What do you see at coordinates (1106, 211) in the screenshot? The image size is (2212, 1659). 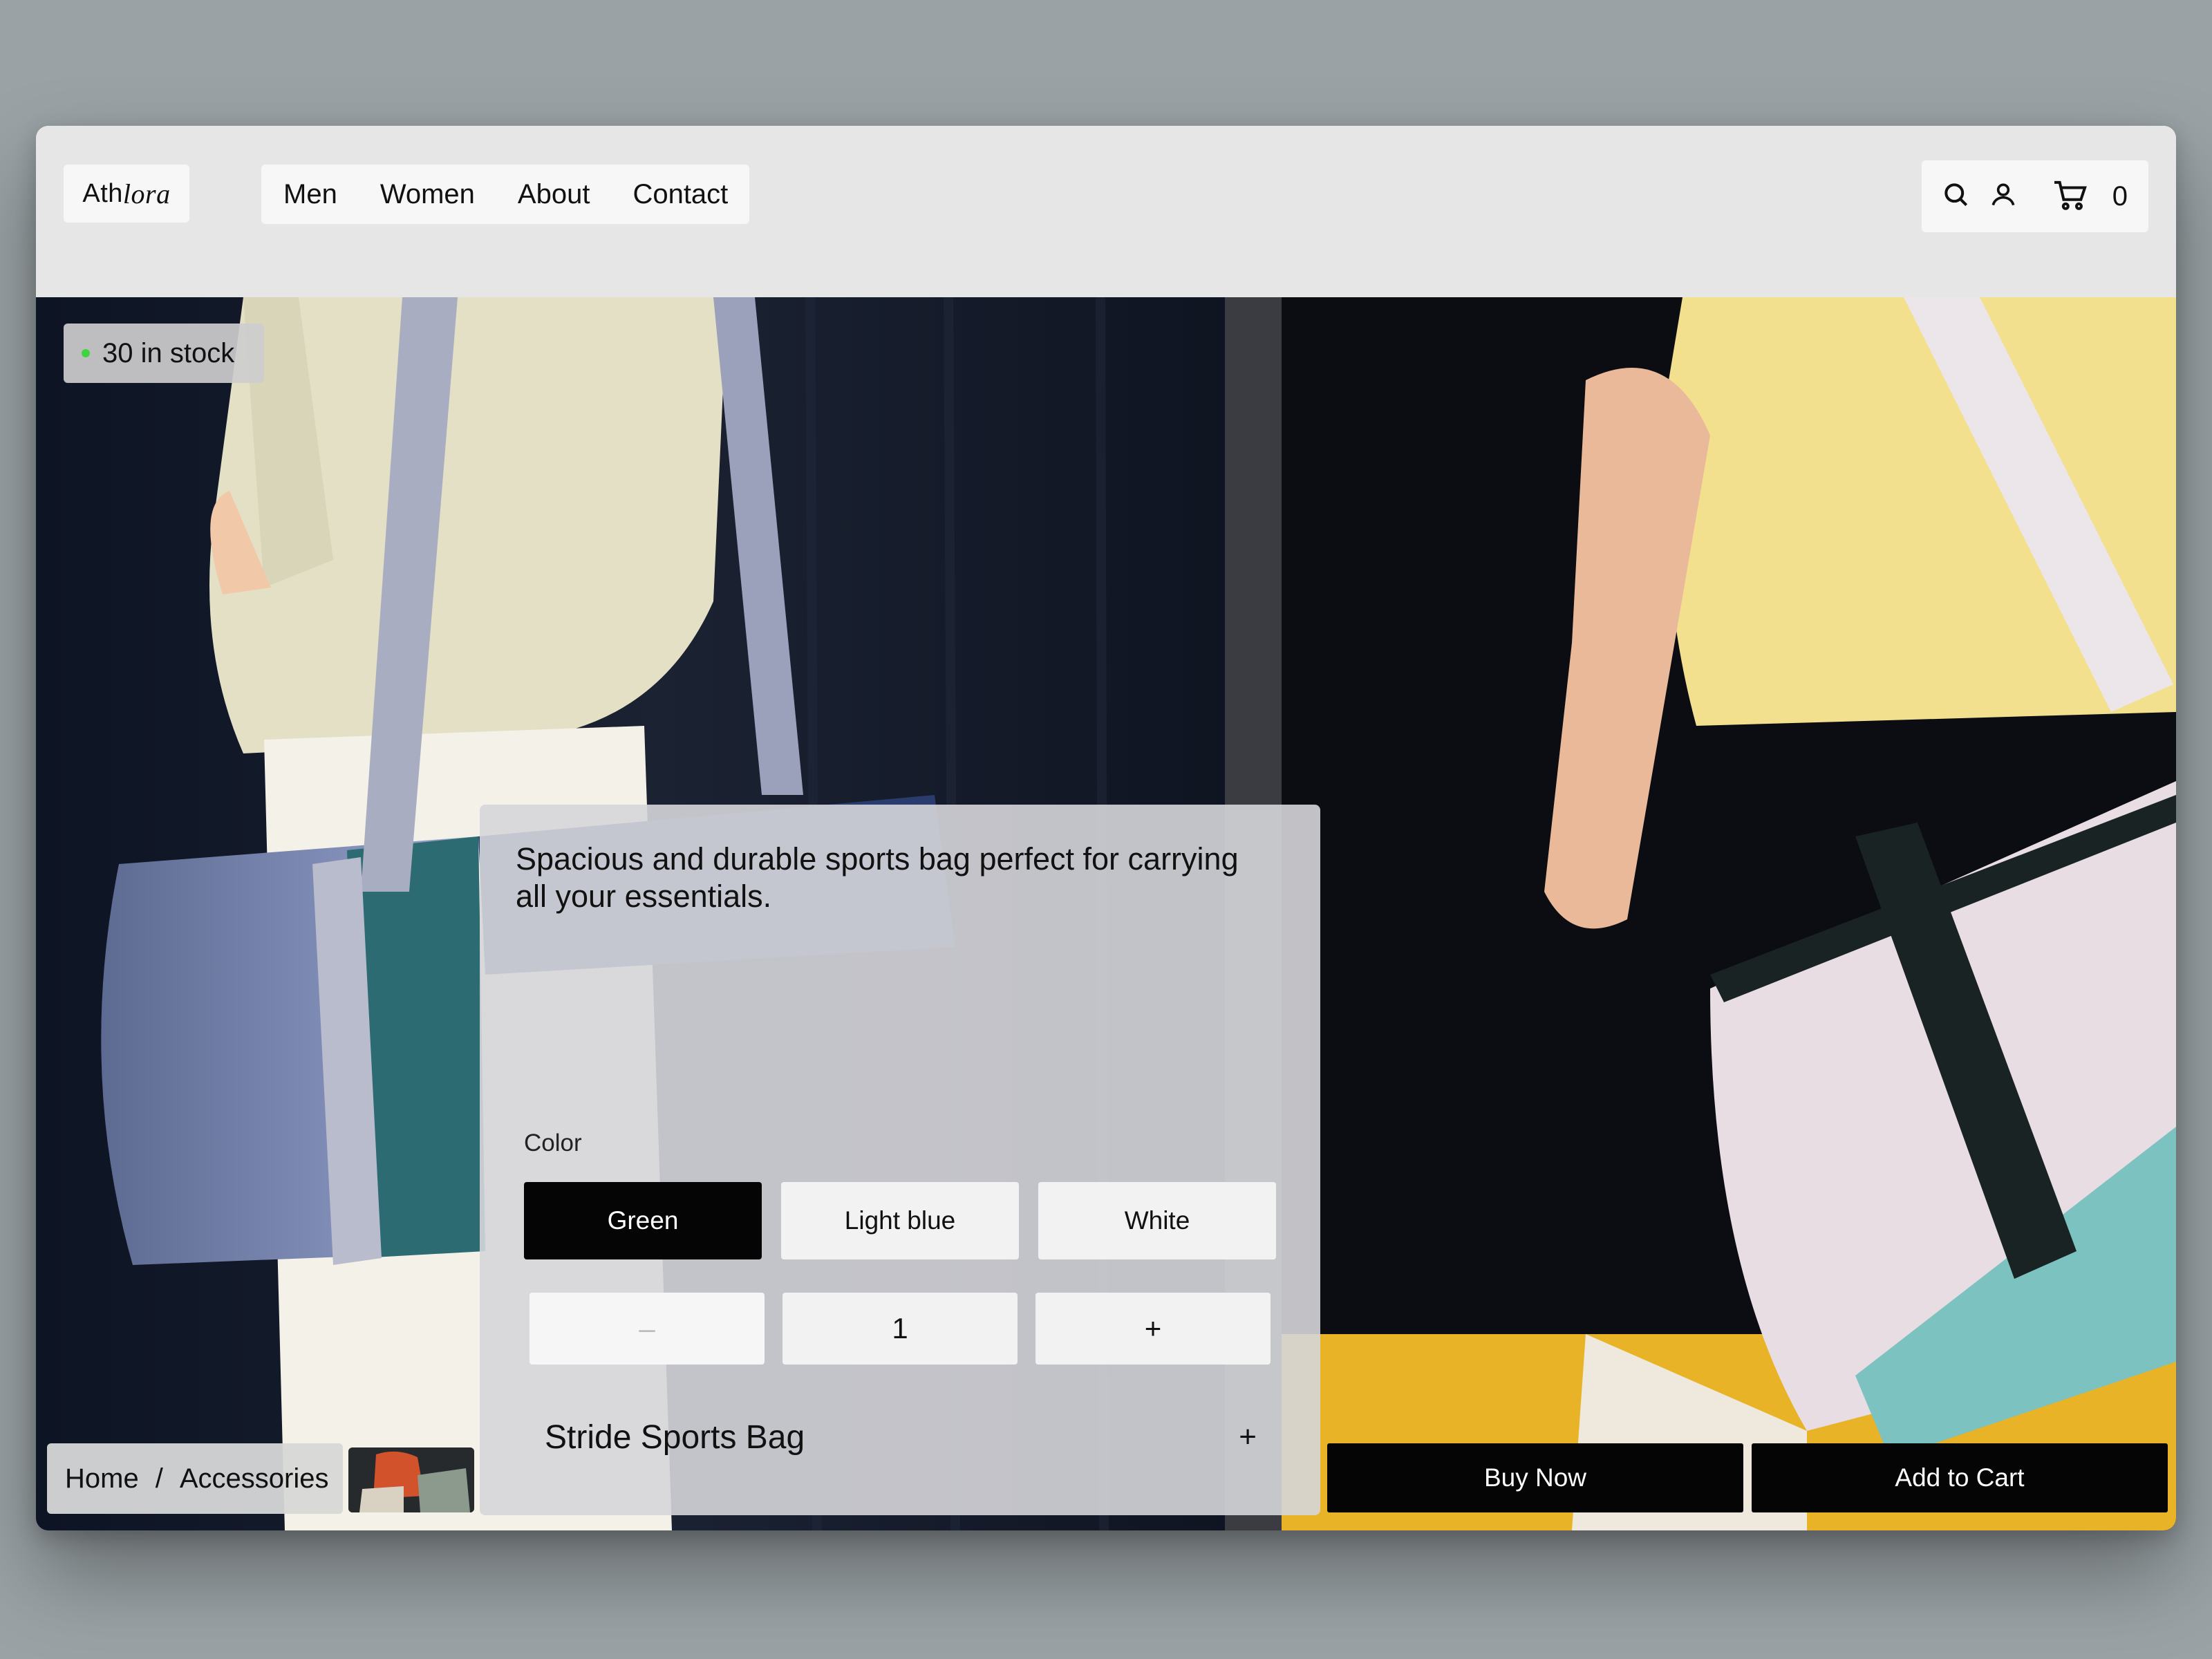 I see `site-header: Ath lora Men Women About Contact 0` at bounding box center [1106, 211].